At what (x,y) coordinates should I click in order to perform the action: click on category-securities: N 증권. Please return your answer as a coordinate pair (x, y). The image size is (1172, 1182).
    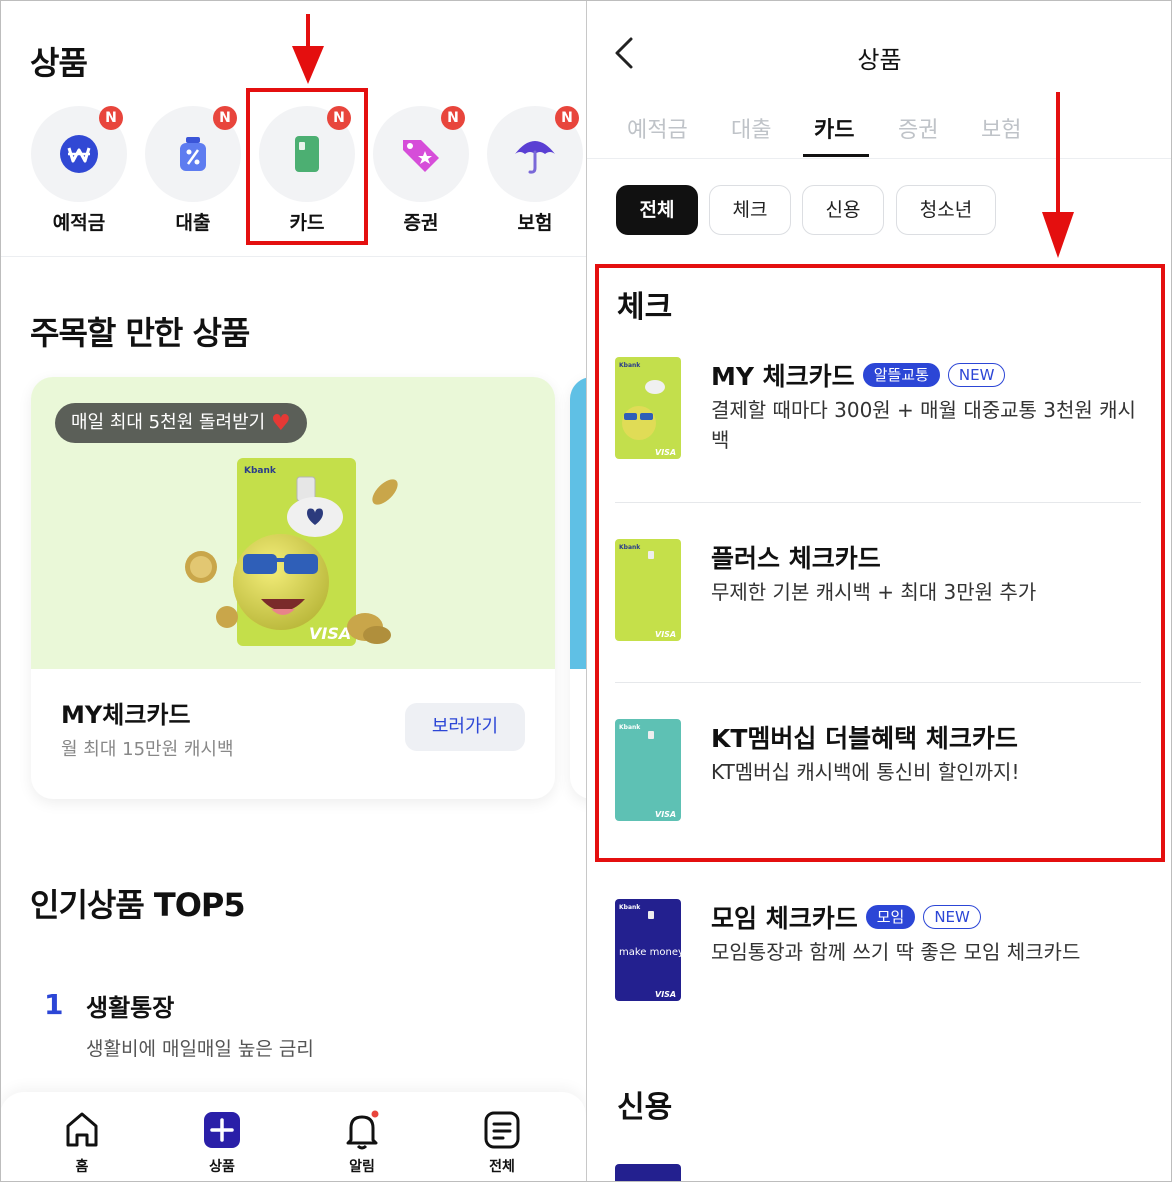
    Looking at the image, I should click on (421, 170).